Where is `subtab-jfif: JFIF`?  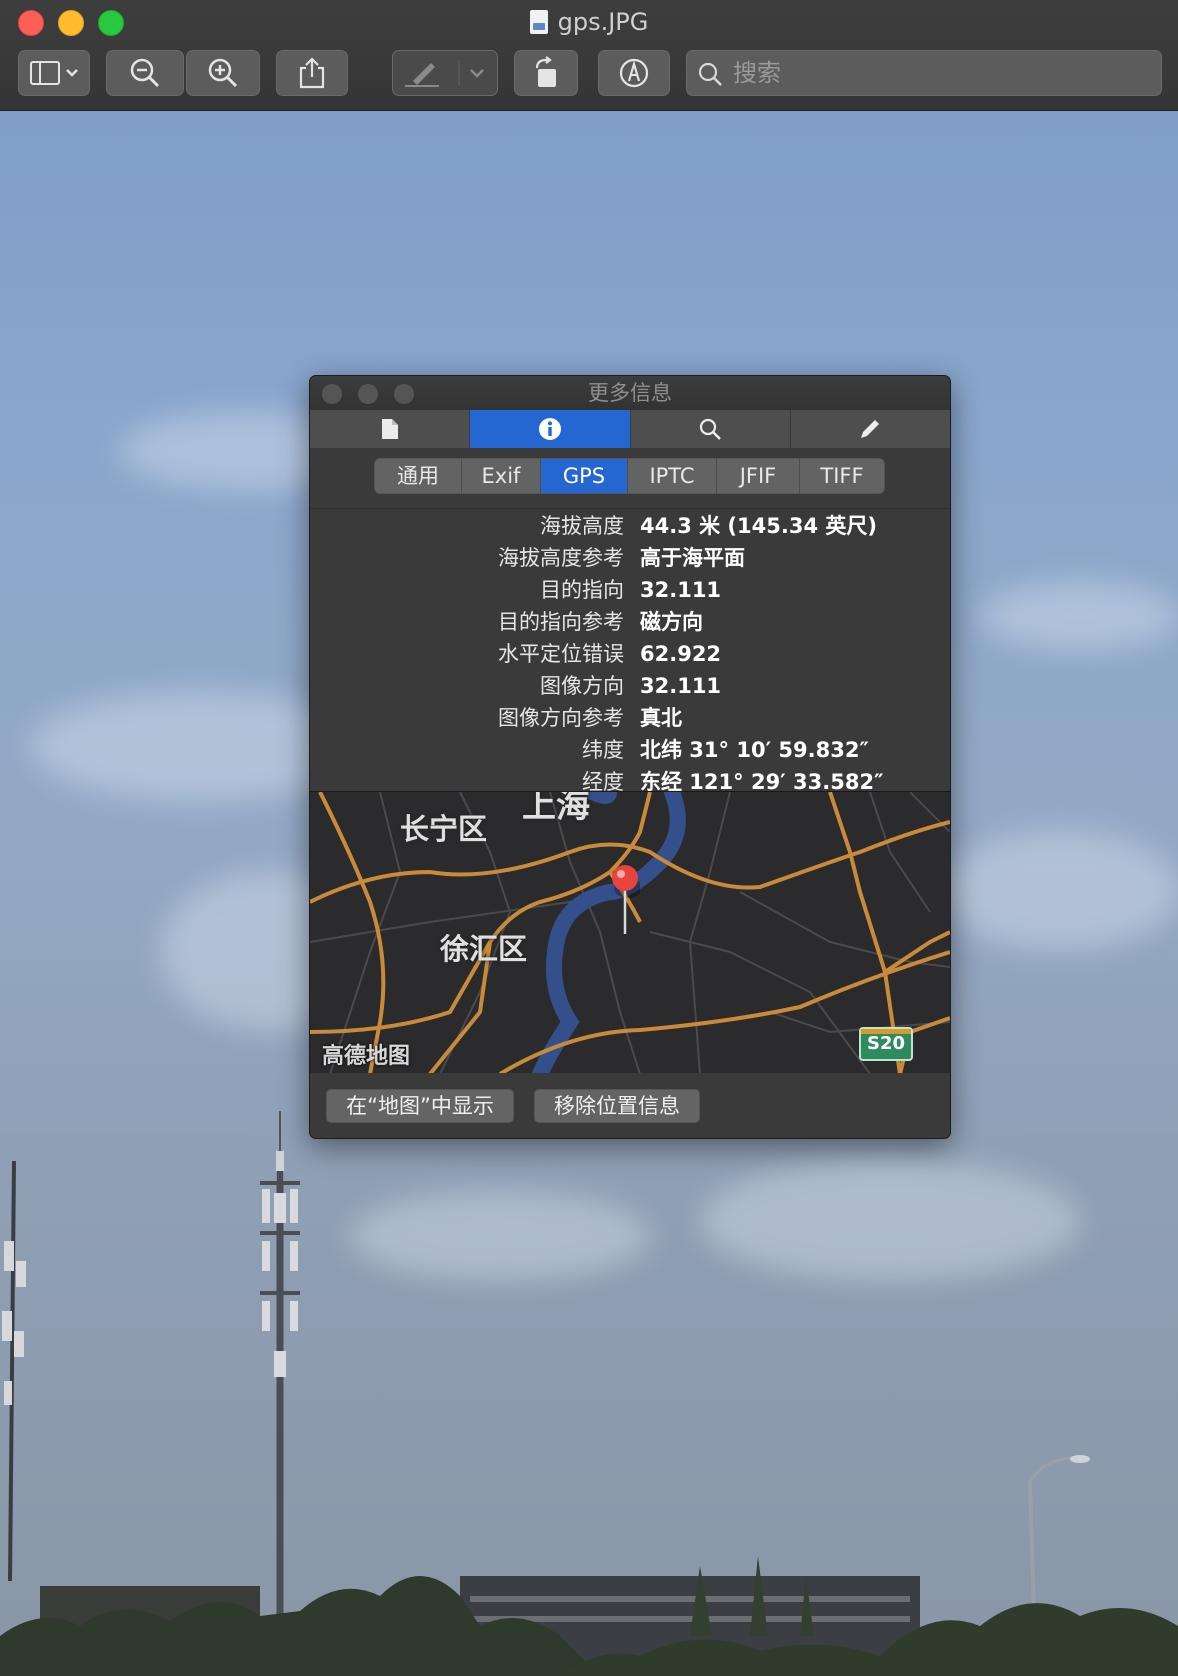 subtab-jfif: JFIF is located at coordinates (758, 476).